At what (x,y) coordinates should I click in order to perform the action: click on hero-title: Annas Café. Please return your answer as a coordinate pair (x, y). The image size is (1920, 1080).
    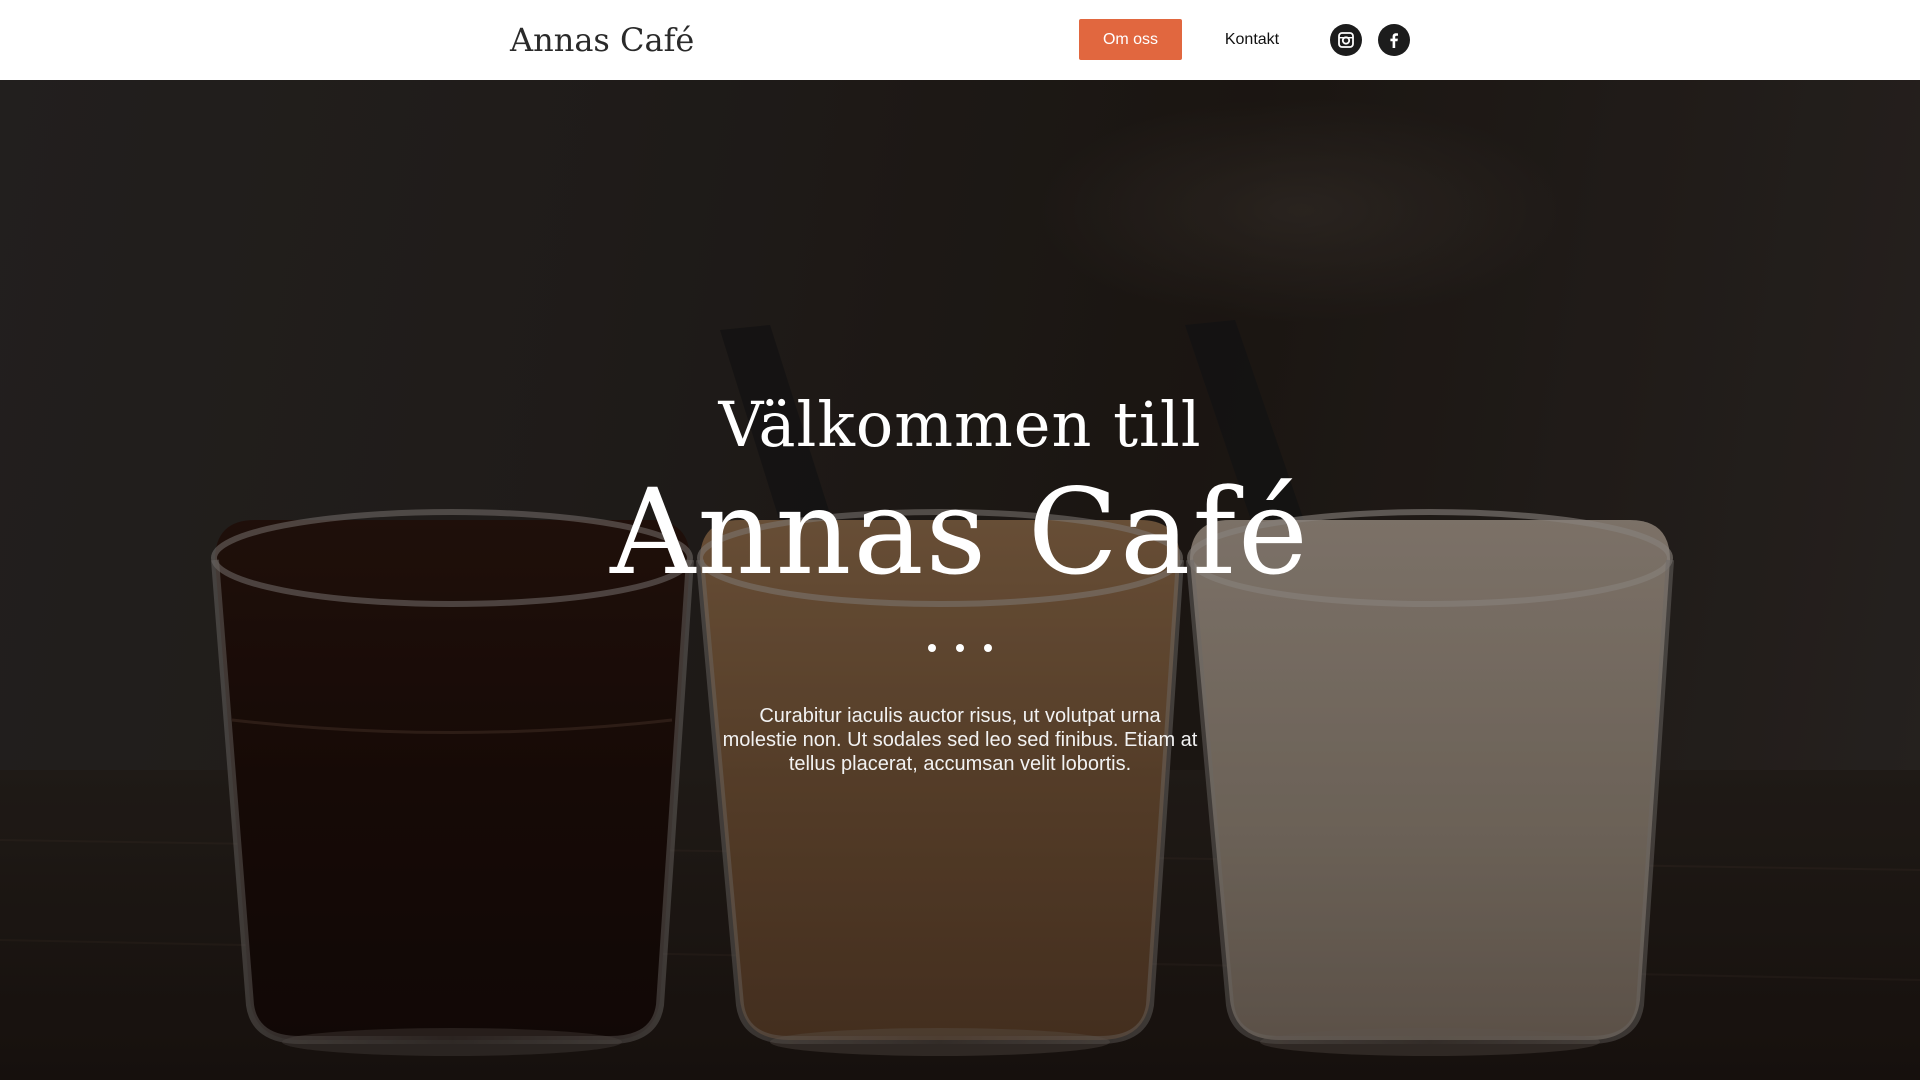
    Looking at the image, I should click on (960, 532).